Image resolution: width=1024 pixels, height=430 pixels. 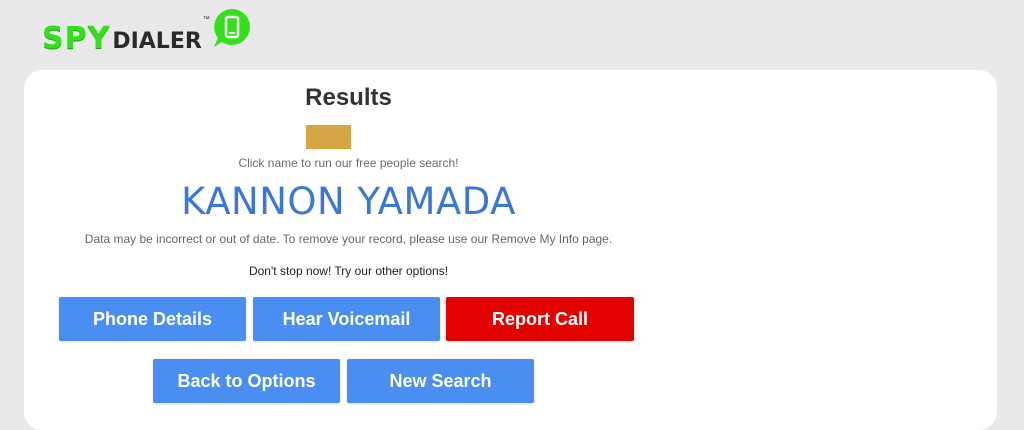 What do you see at coordinates (346, 319) in the screenshot?
I see `hear-voicemail-button: Hear Voicemail` at bounding box center [346, 319].